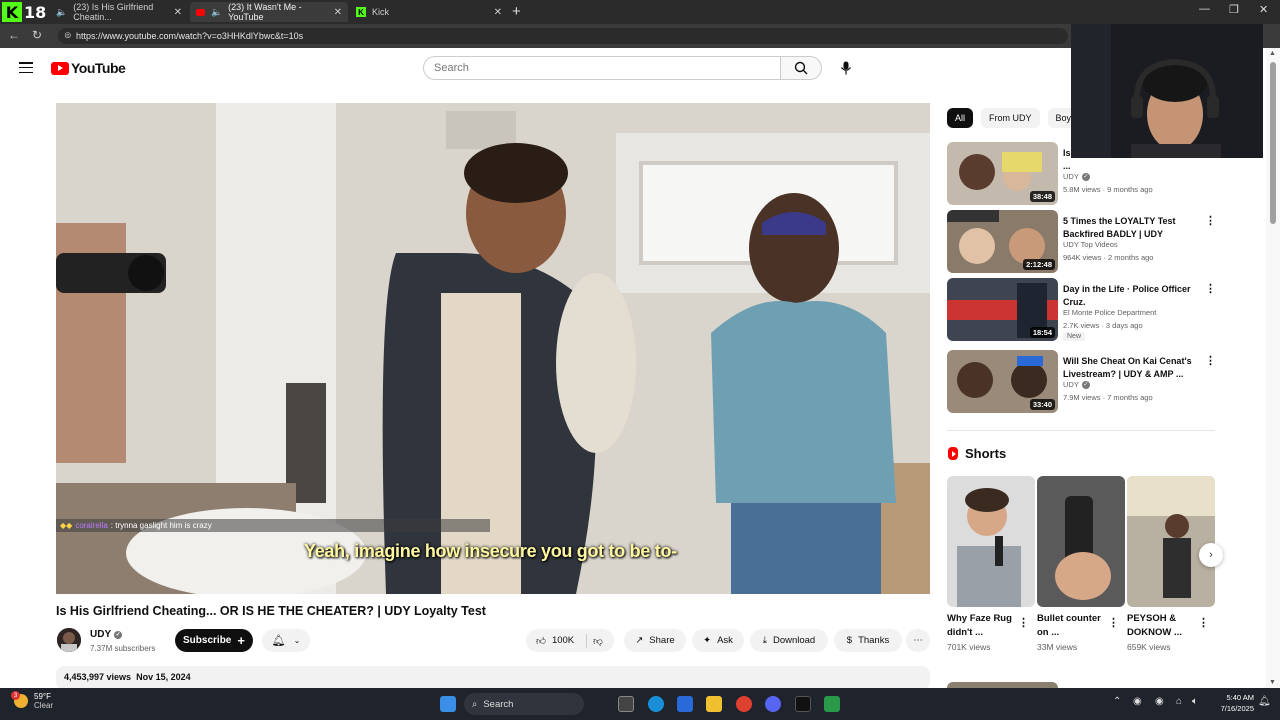 The image size is (1280, 720). Describe the element at coordinates (15, 695) in the screenshot. I see `weather-badge: 3` at that location.